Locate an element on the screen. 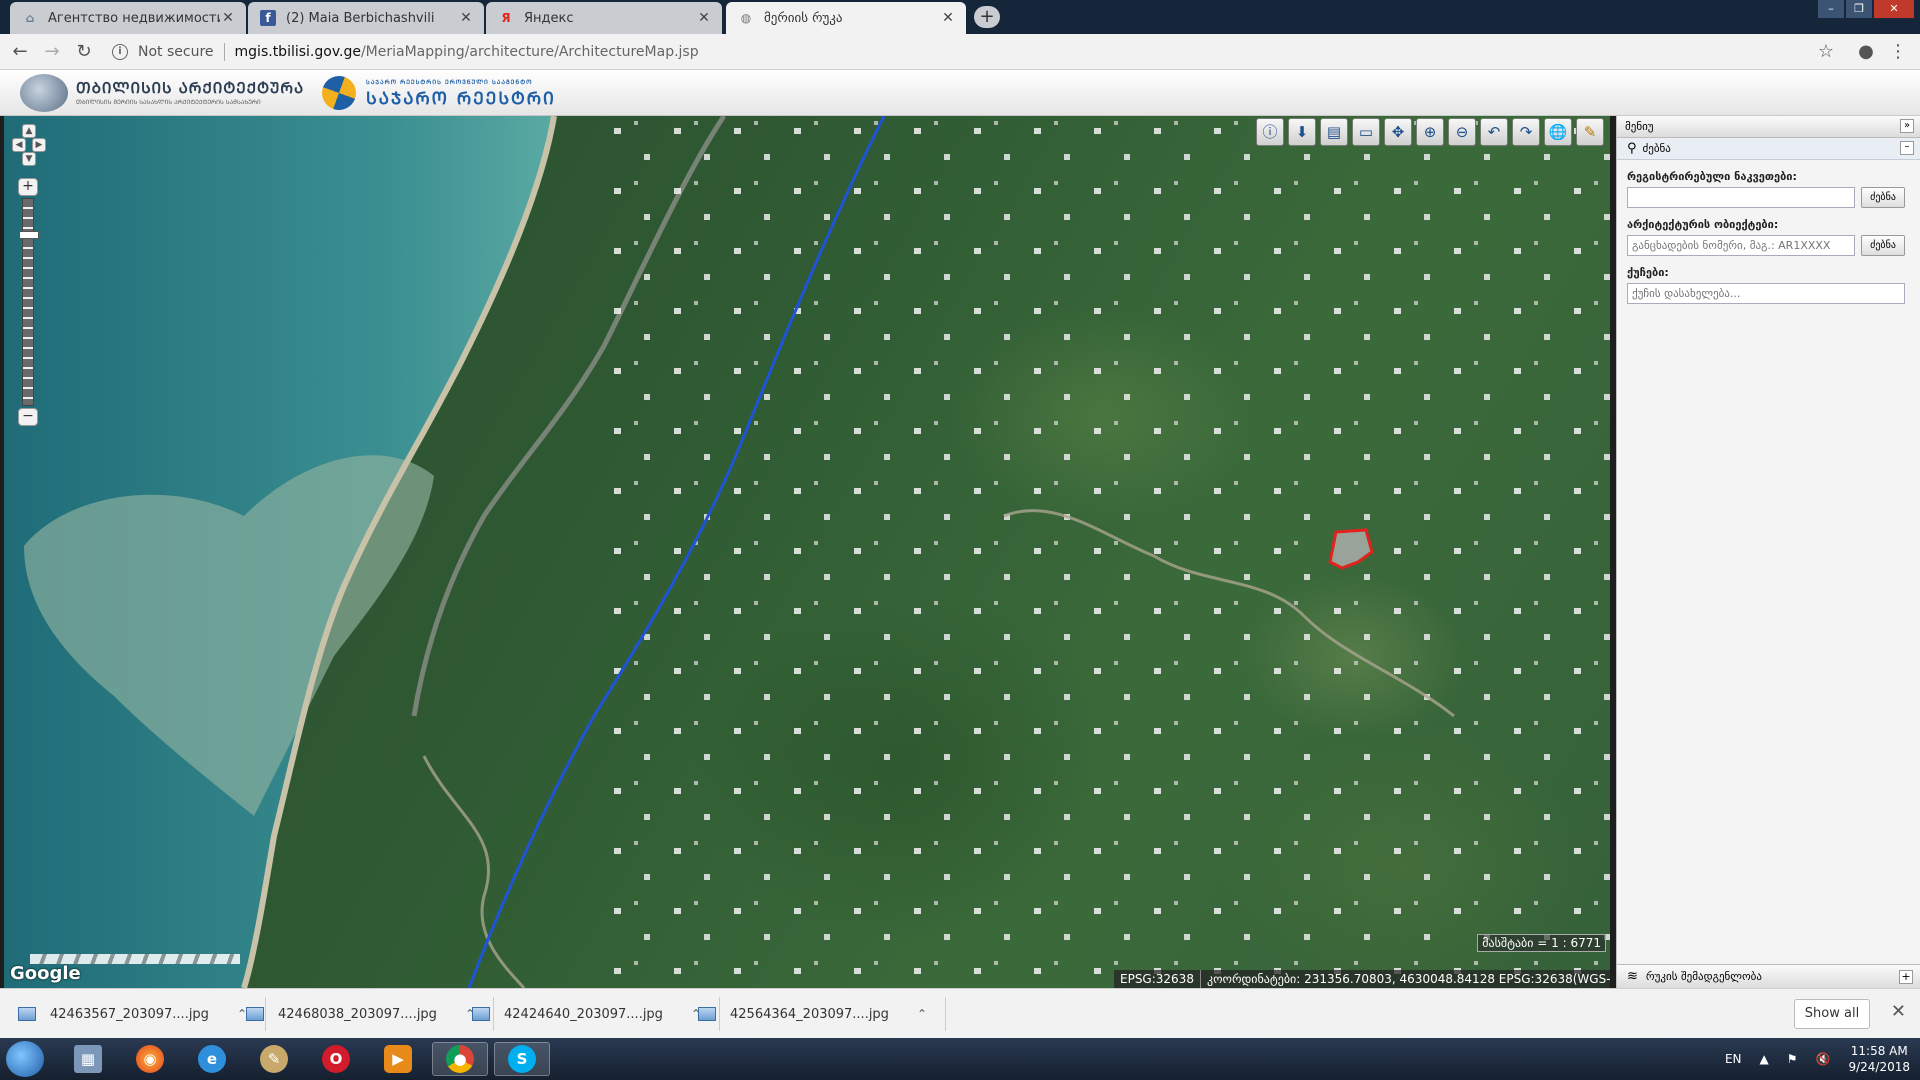 This screenshot has height=1080, width=1920. architecture-search-button: ძებნა is located at coordinates (1883, 245).